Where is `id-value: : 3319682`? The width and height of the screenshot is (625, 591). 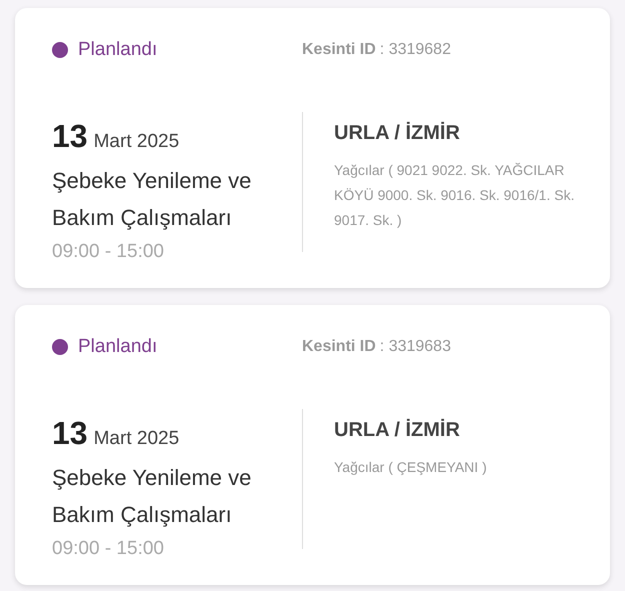 id-value: : 3319682 is located at coordinates (415, 50).